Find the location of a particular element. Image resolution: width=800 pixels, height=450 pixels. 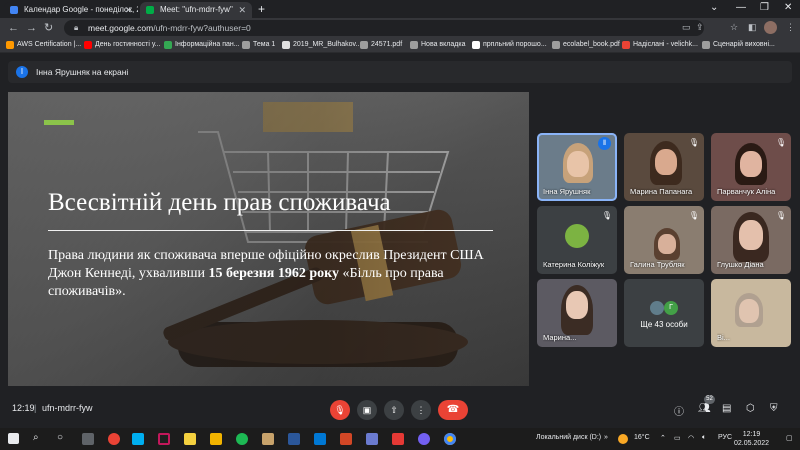

tab-google-meet: Meet: "ufn-mdrr-fyw" ✕ is located at coordinates (196, 10).